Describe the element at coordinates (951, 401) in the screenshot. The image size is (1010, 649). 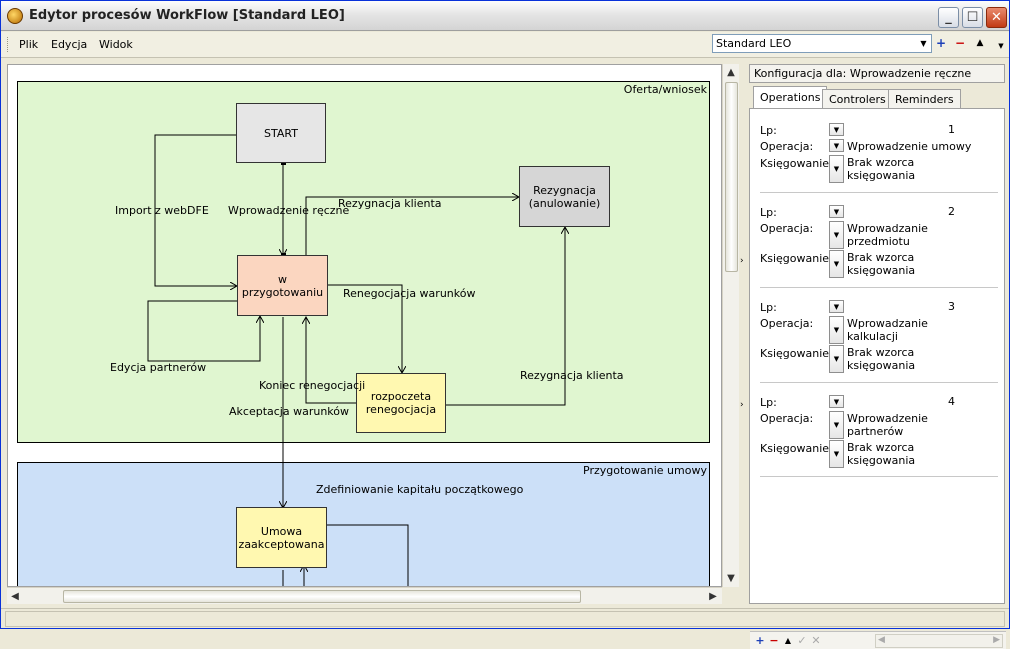
I see `lp-value: 4` at that location.